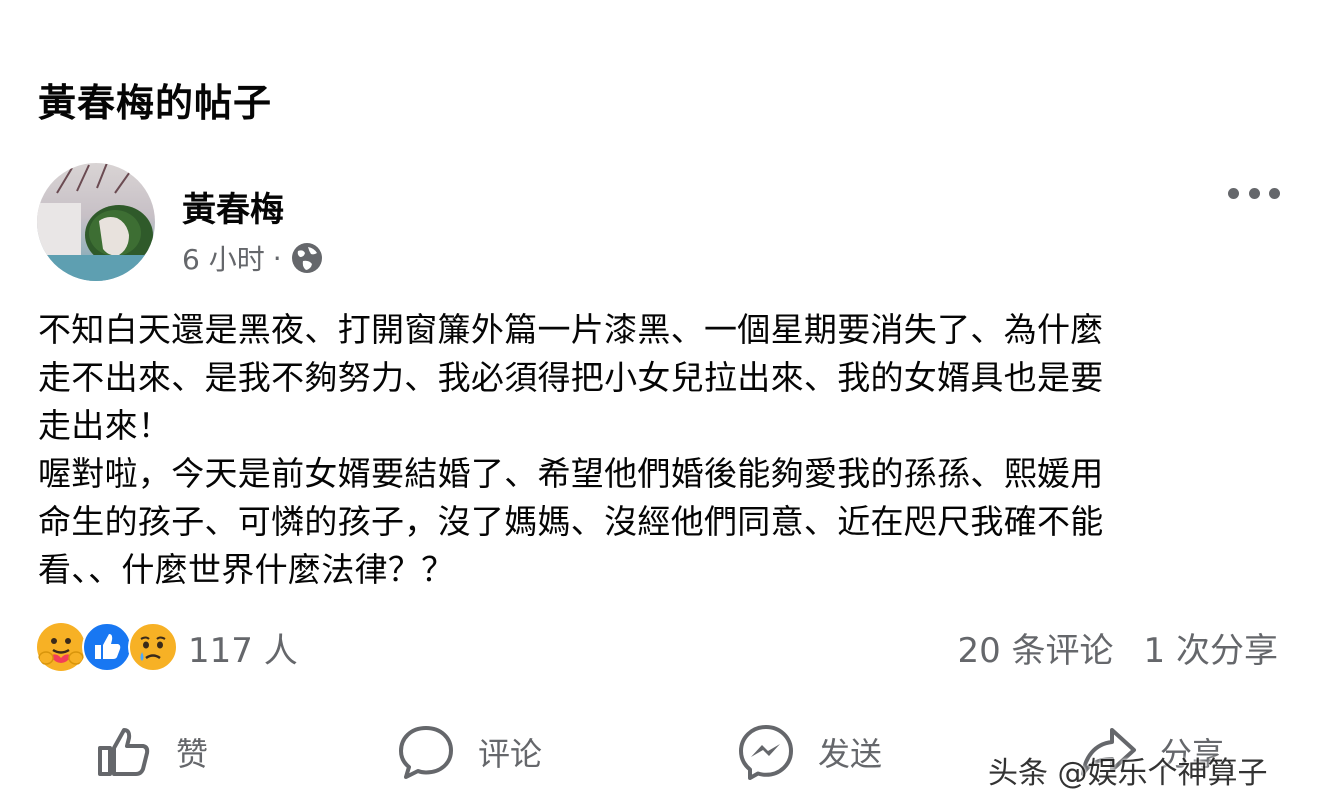 The width and height of the screenshot is (1320, 809). What do you see at coordinates (1211, 647) in the screenshot?
I see `share-count: 1 次分享` at bounding box center [1211, 647].